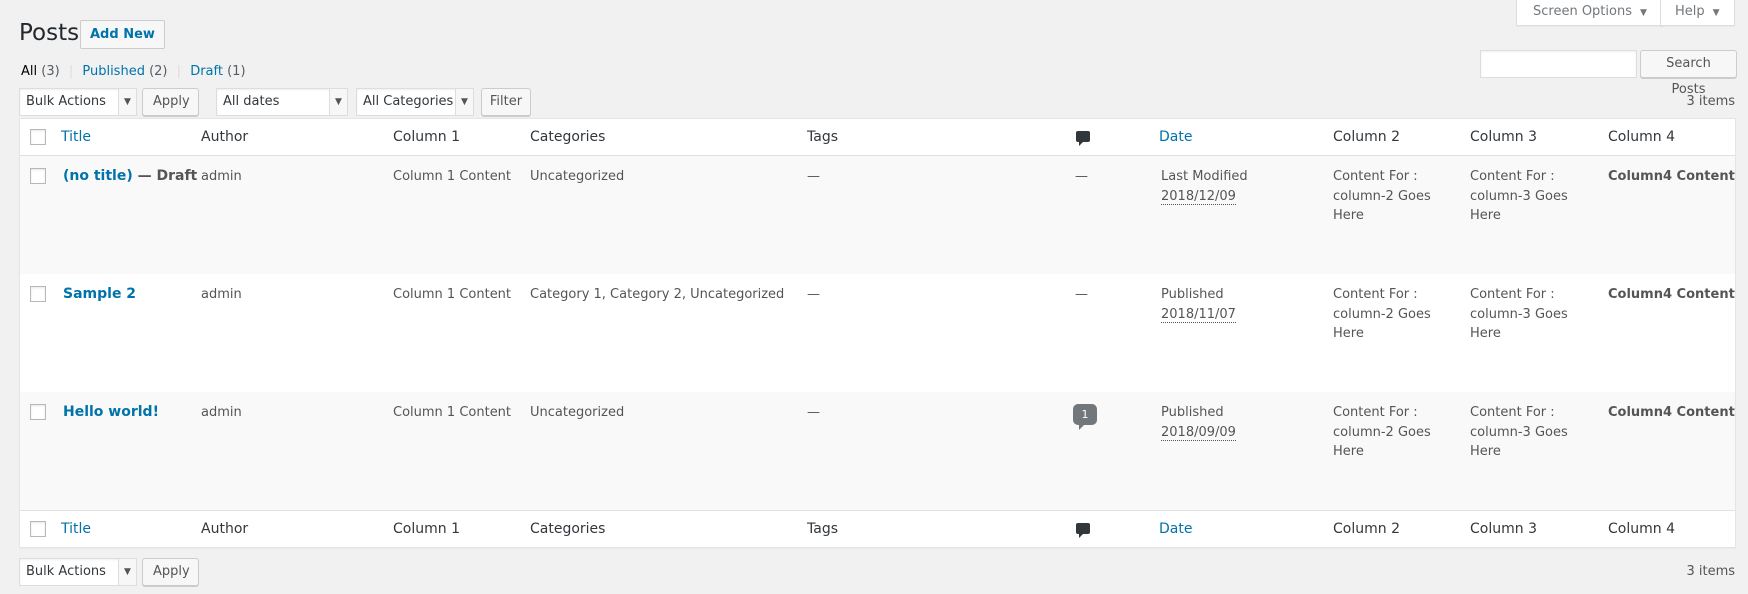  I want to click on date-cell: Last Modified 2018/12/09, so click(1204, 186).